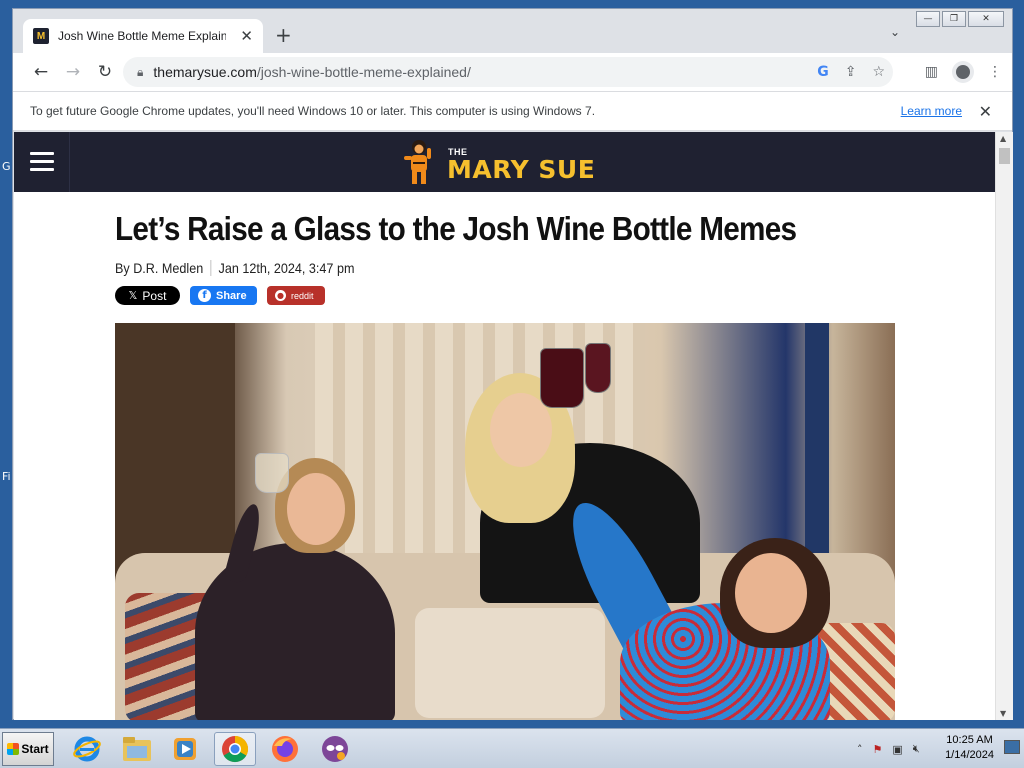  What do you see at coordinates (916, 749) in the screenshot?
I see `volume-muted-icon: 🔇︎` at bounding box center [916, 749].